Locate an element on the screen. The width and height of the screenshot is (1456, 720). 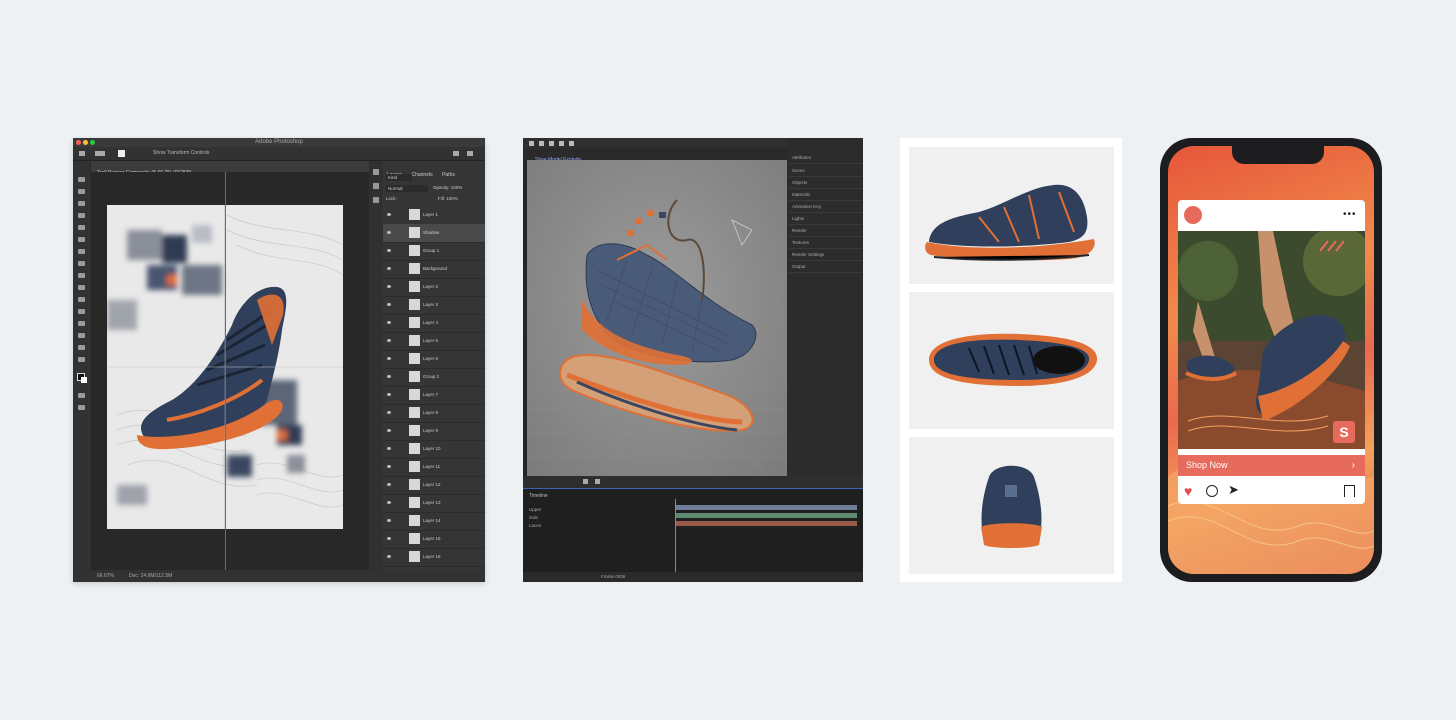
menu-item-output: Output is located at coordinates (825, 267).